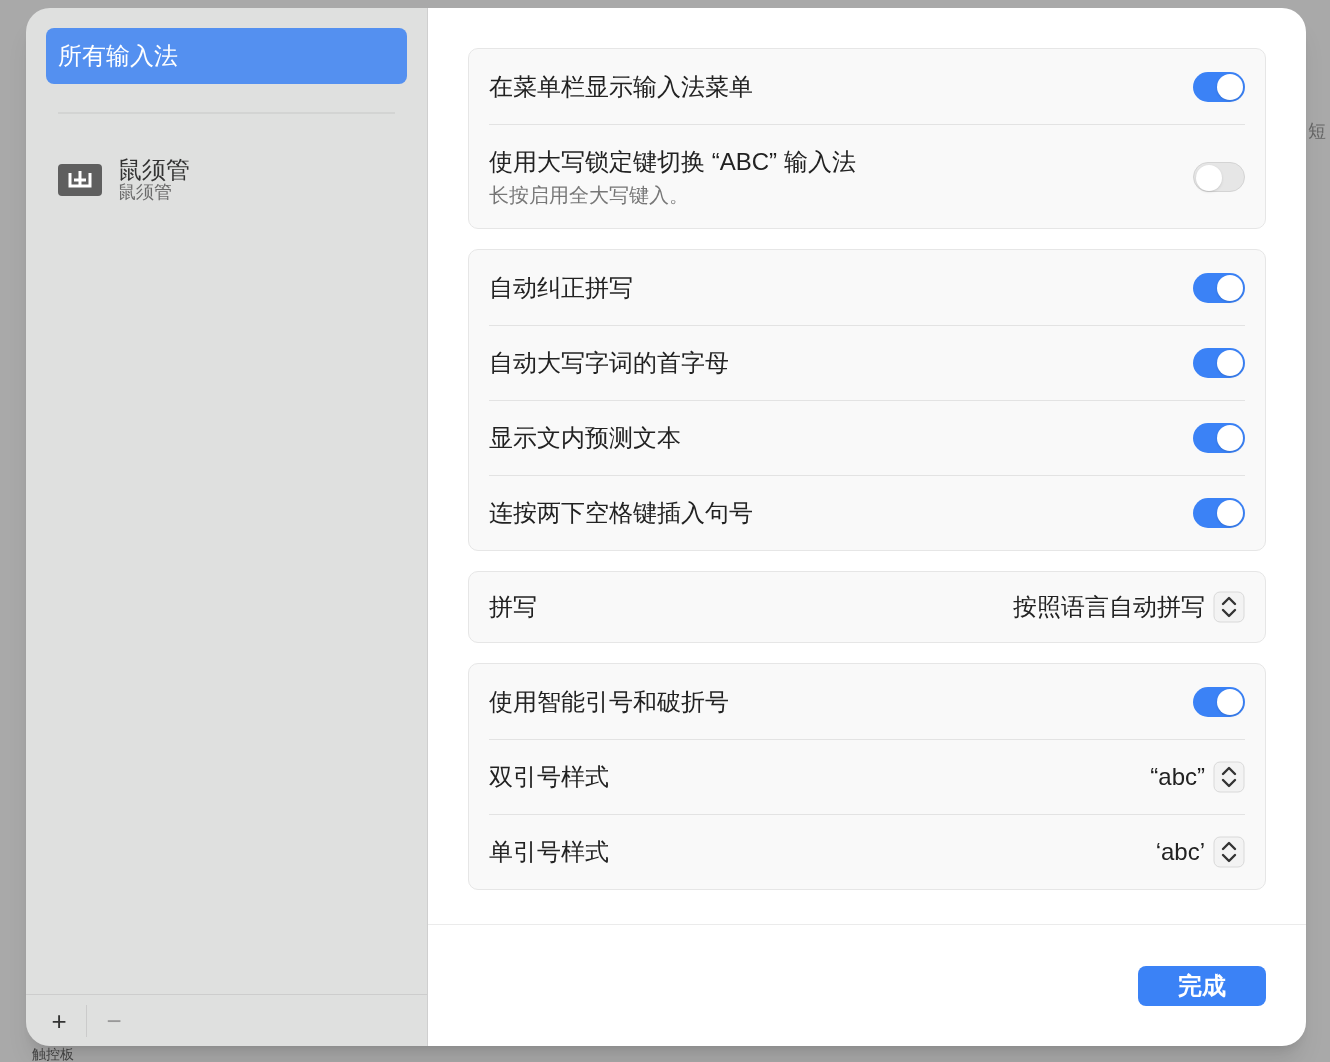 This screenshot has width=1330, height=1062. I want to click on background-label: 短, so click(1317, 131).